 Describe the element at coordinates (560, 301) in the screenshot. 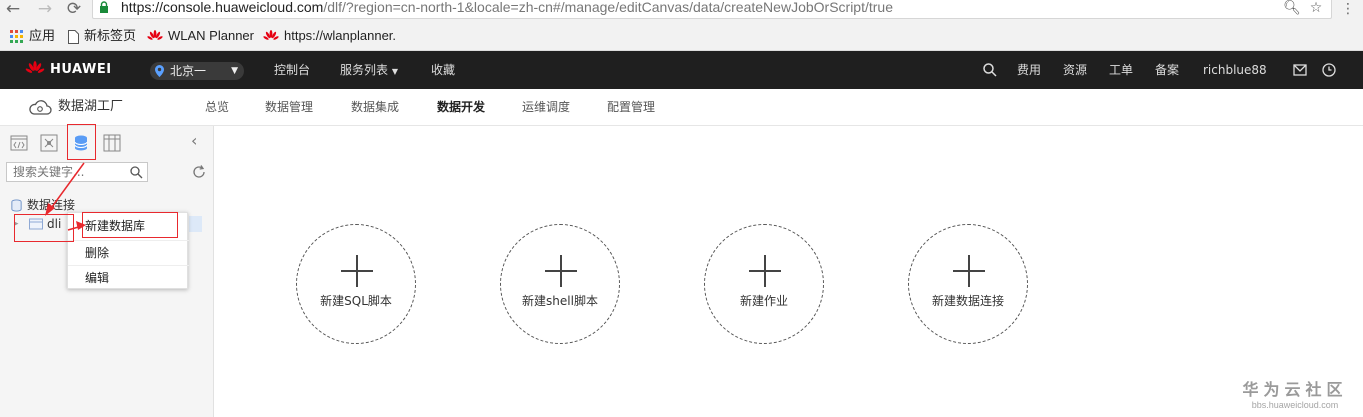

I see `action-label: 新建shell脚本` at that location.